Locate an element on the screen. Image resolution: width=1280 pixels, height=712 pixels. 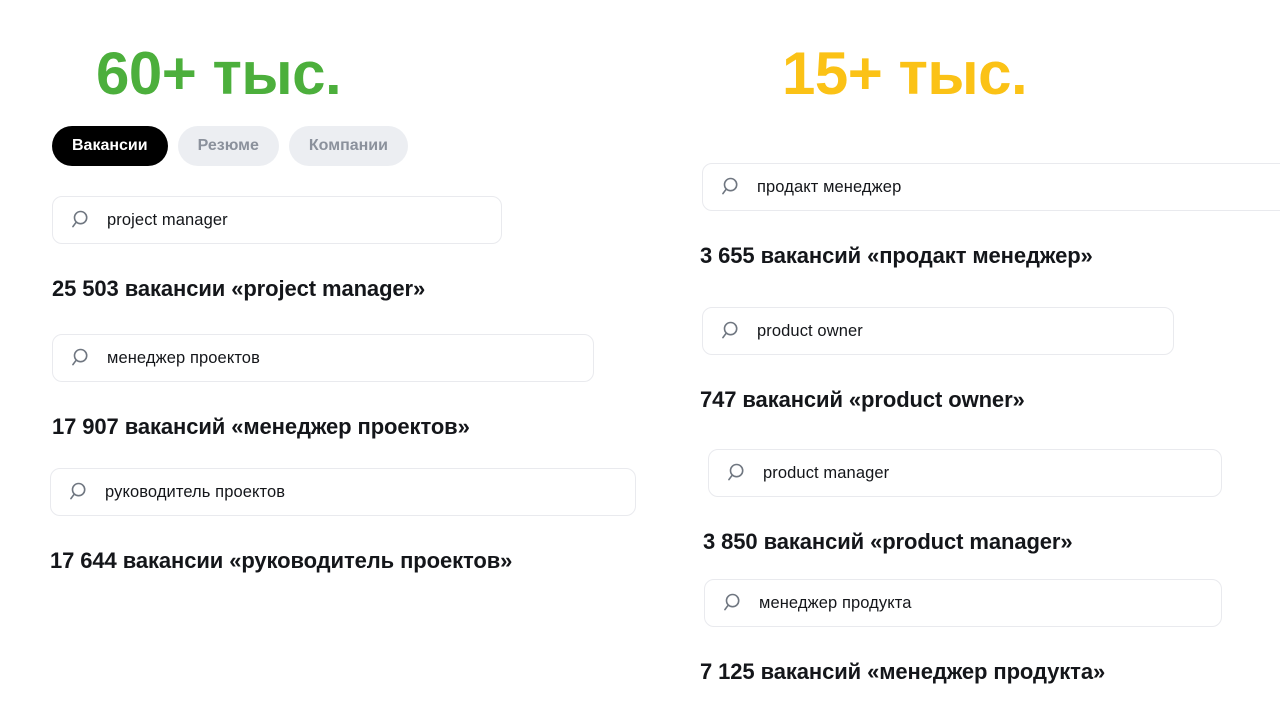
result-heading-right-1: 3 655 вакансий «продакт менеджер» is located at coordinates (896, 255).